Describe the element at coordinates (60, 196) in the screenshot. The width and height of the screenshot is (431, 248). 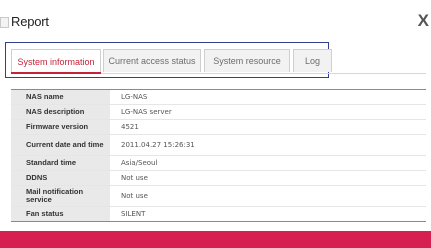
I see `row-label-mail-notification: Mail notification service` at that location.